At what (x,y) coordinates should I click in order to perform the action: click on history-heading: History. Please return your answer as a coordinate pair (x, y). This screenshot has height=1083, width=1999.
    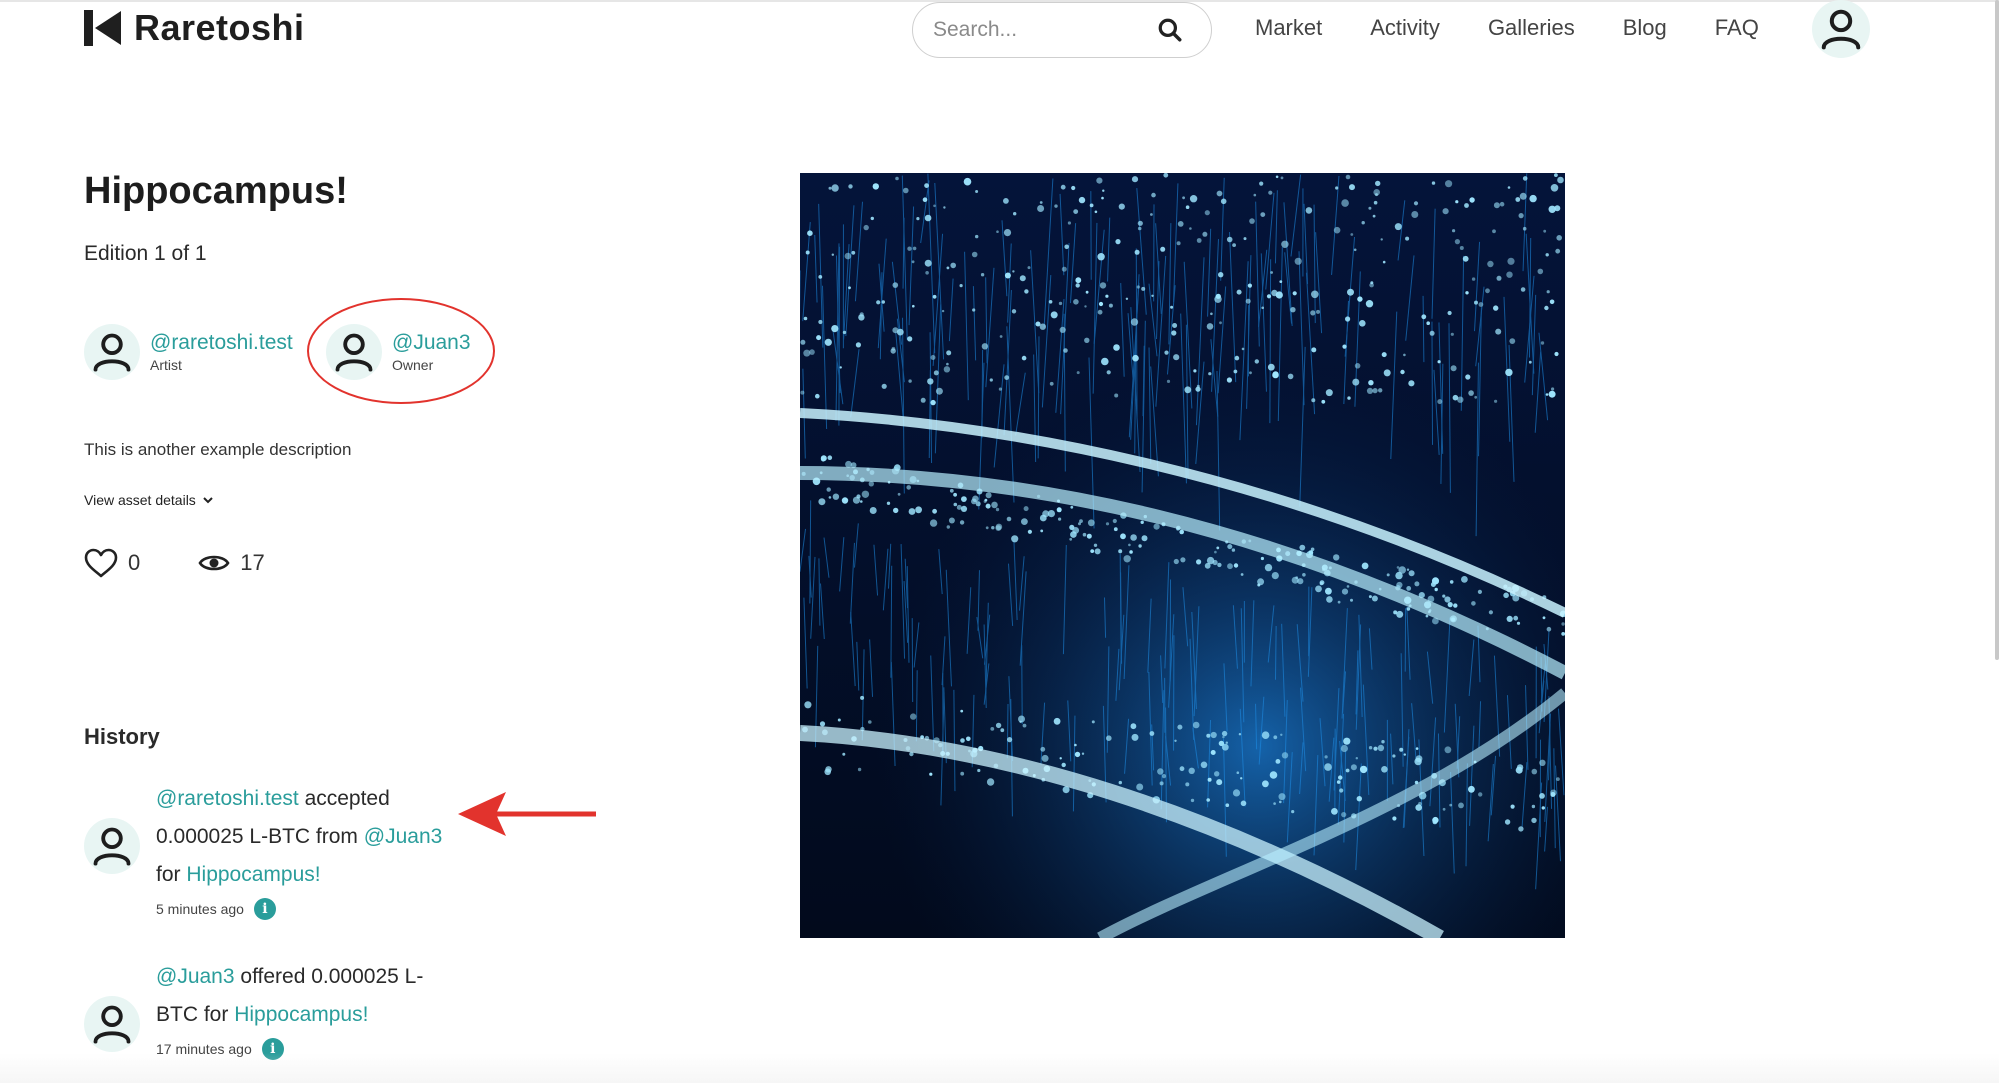
    Looking at the image, I should click on (122, 736).